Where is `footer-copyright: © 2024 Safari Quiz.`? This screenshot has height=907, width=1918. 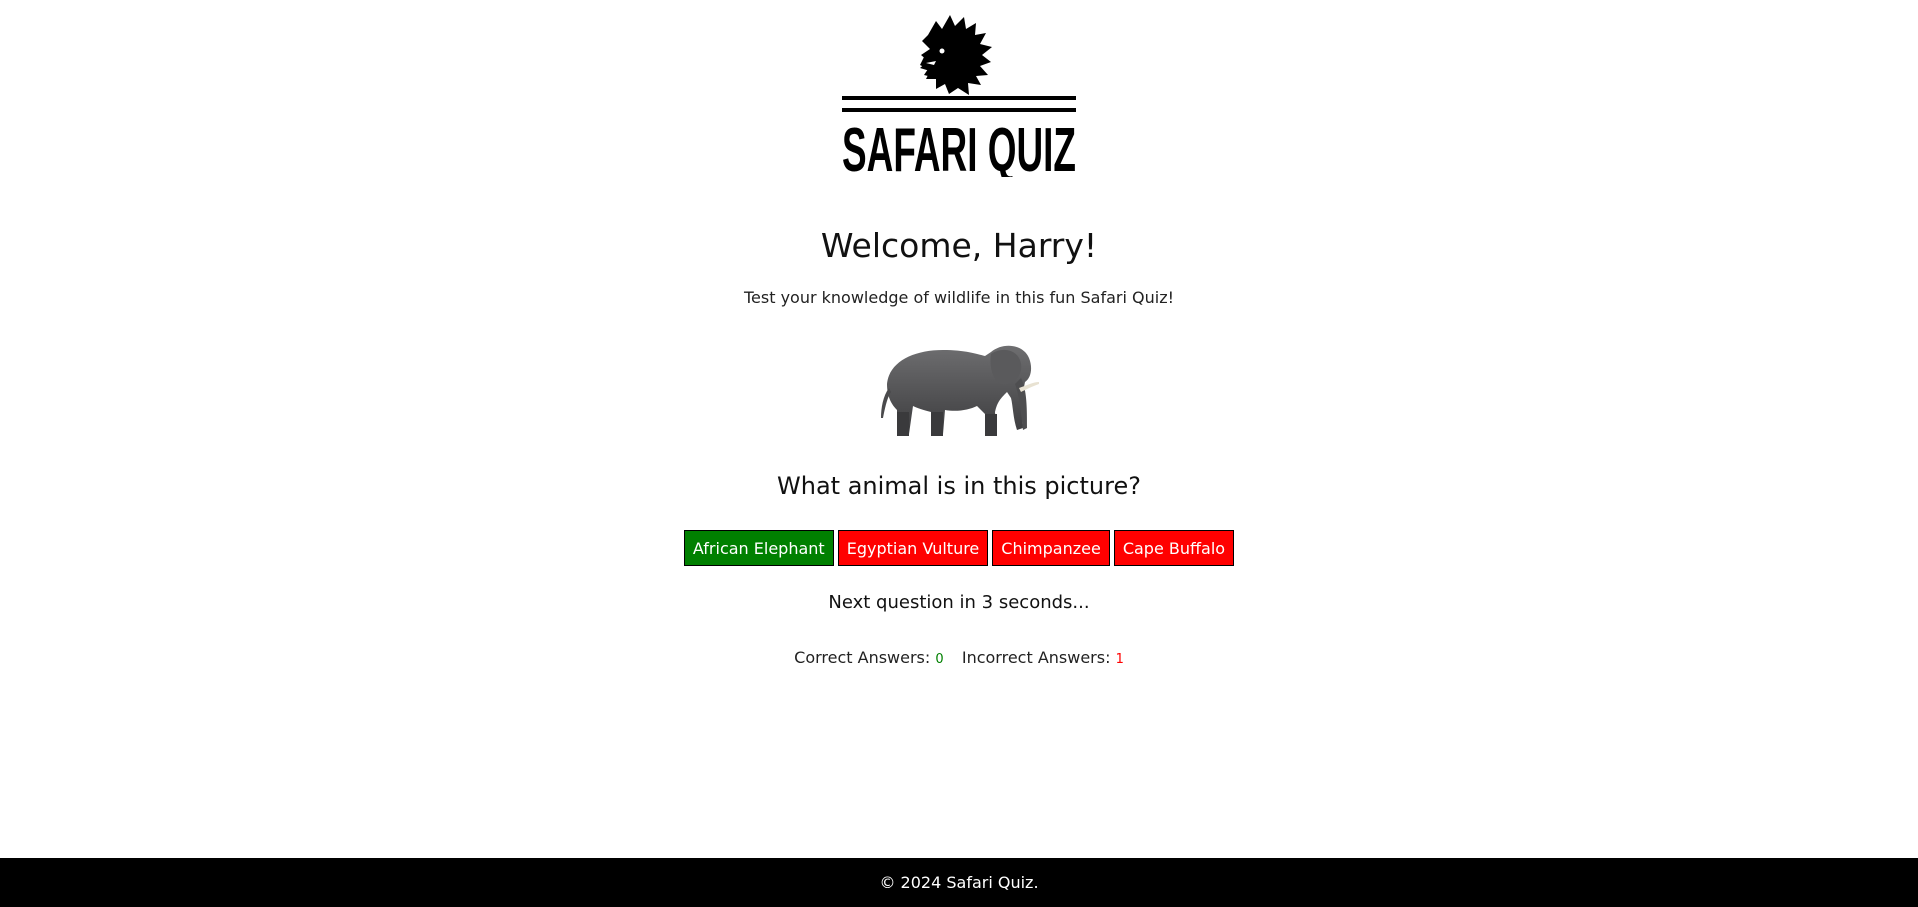
footer-copyright: © 2024 Safari Quiz. is located at coordinates (959, 882).